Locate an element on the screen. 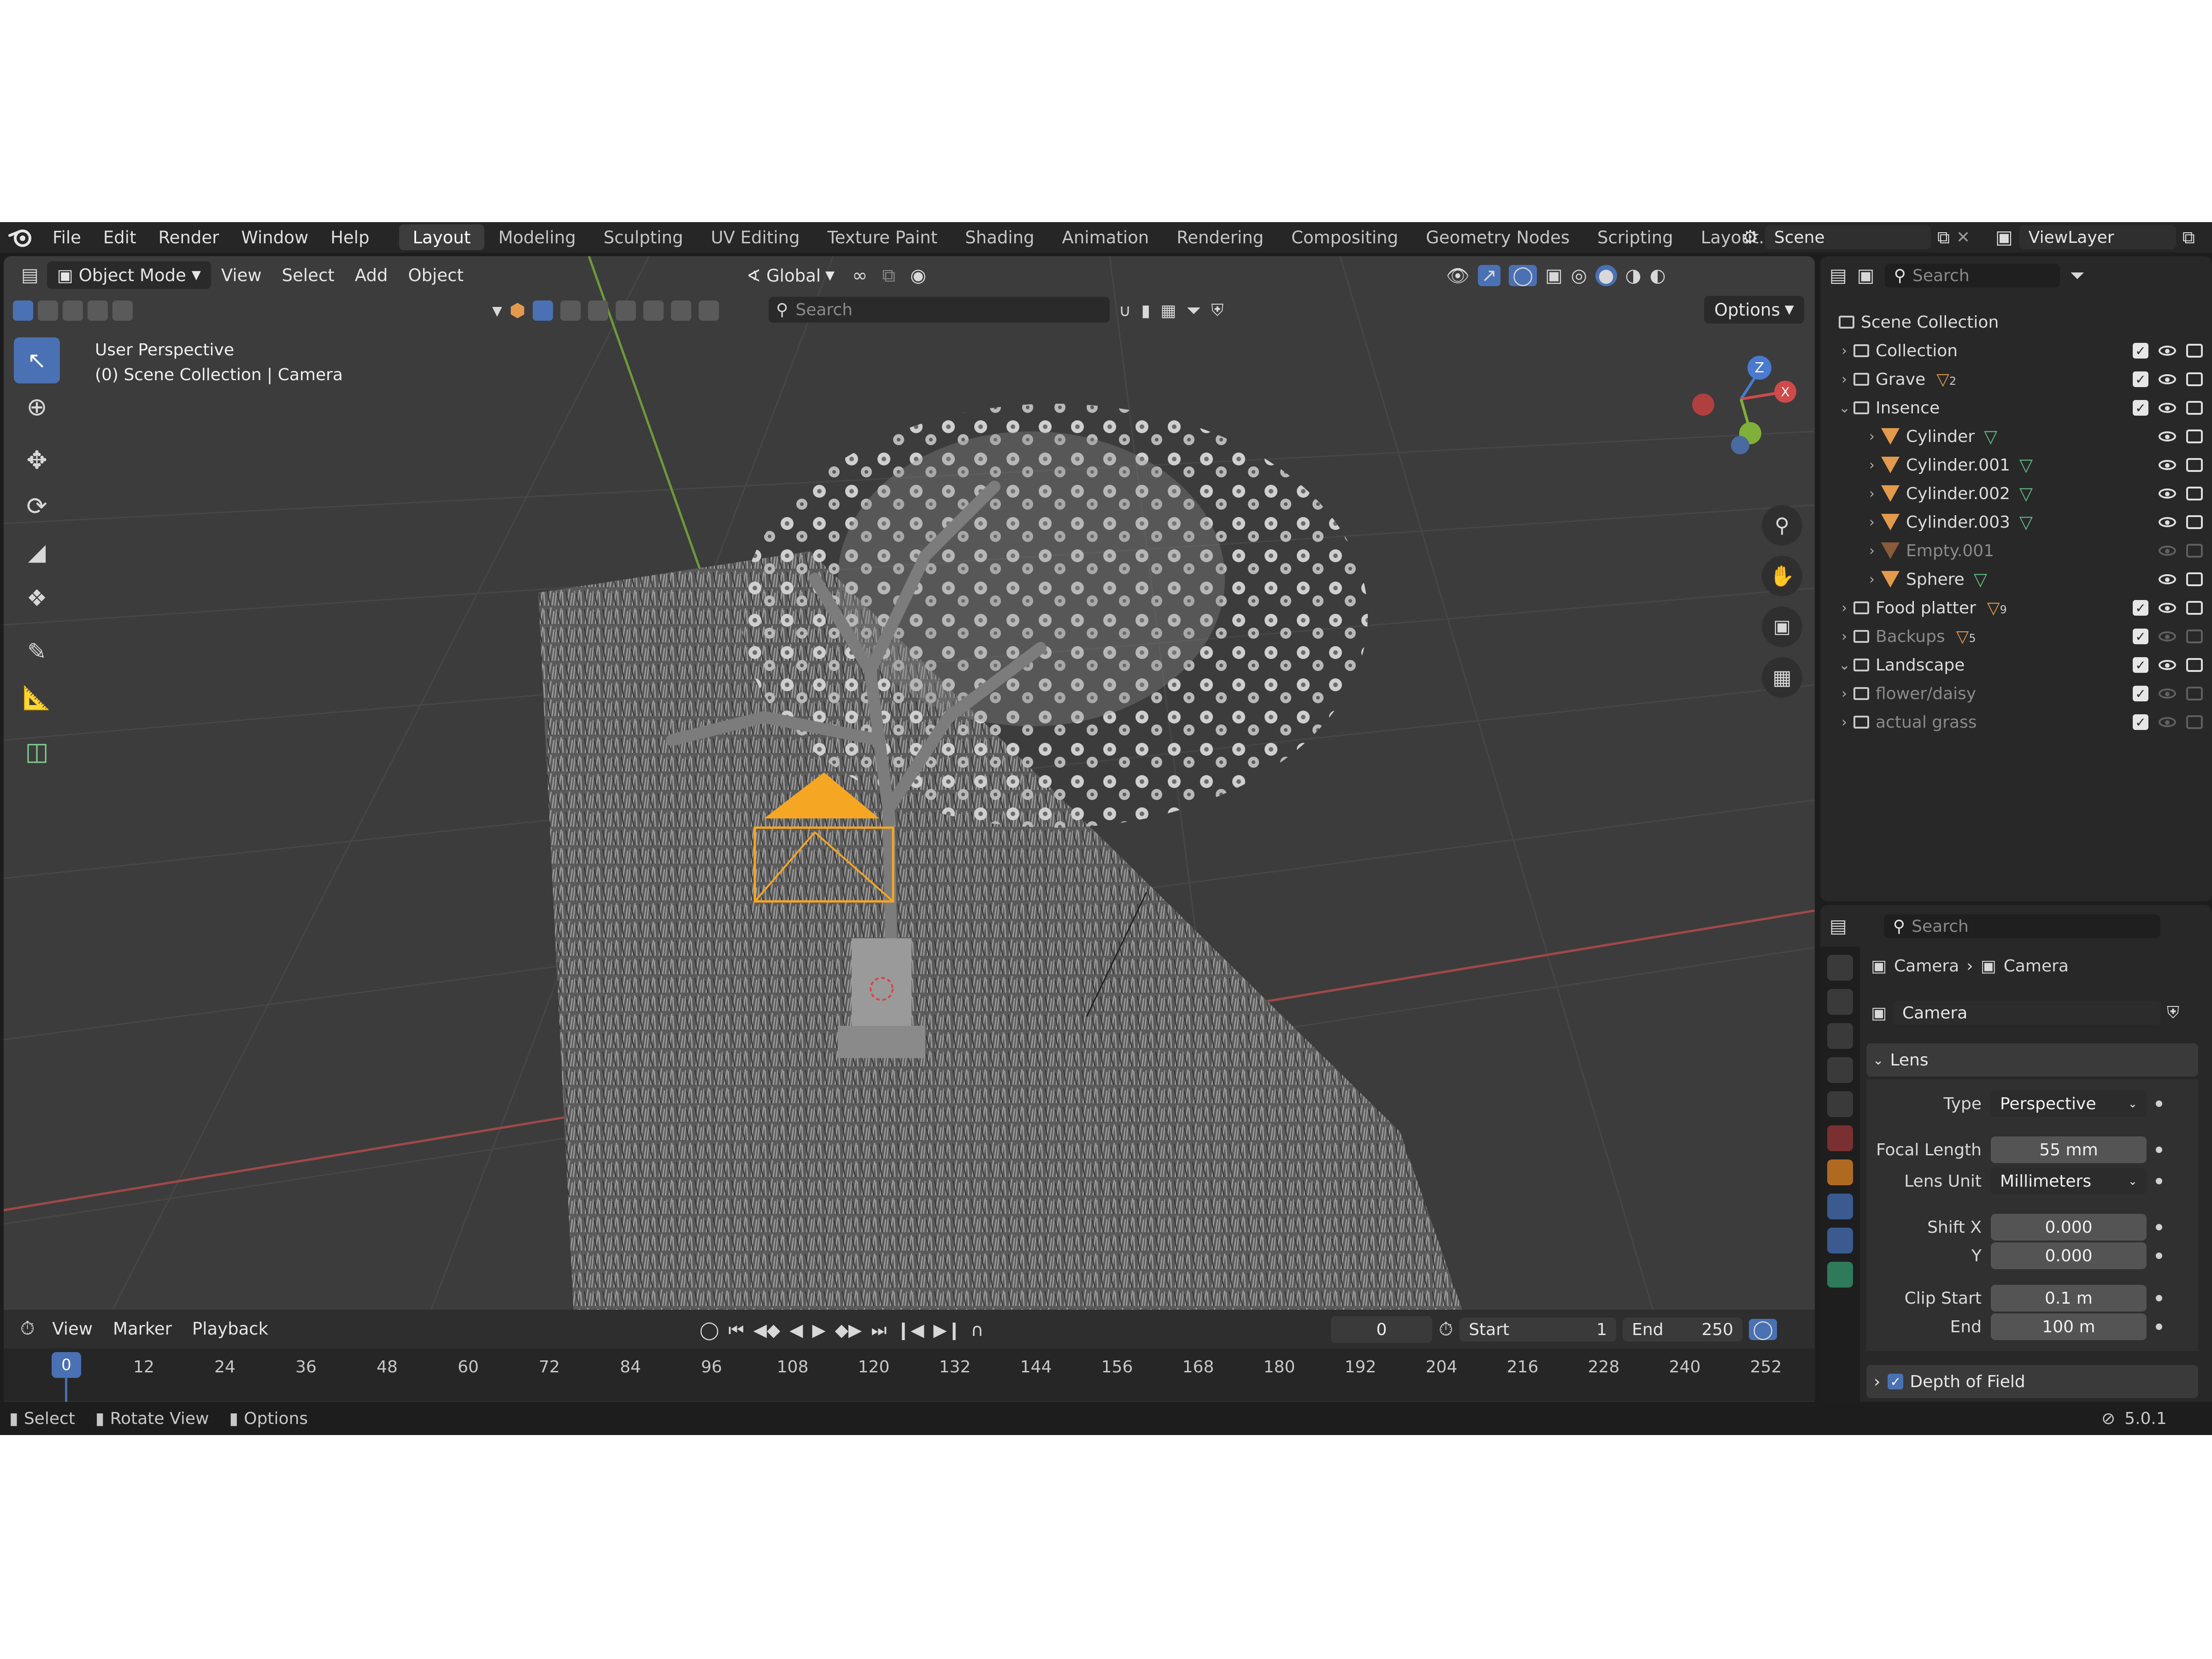 Image resolution: width=2212 pixels, height=1659 pixels. prev-frame-icon: ❙◀ is located at coordinates (910, 1330).